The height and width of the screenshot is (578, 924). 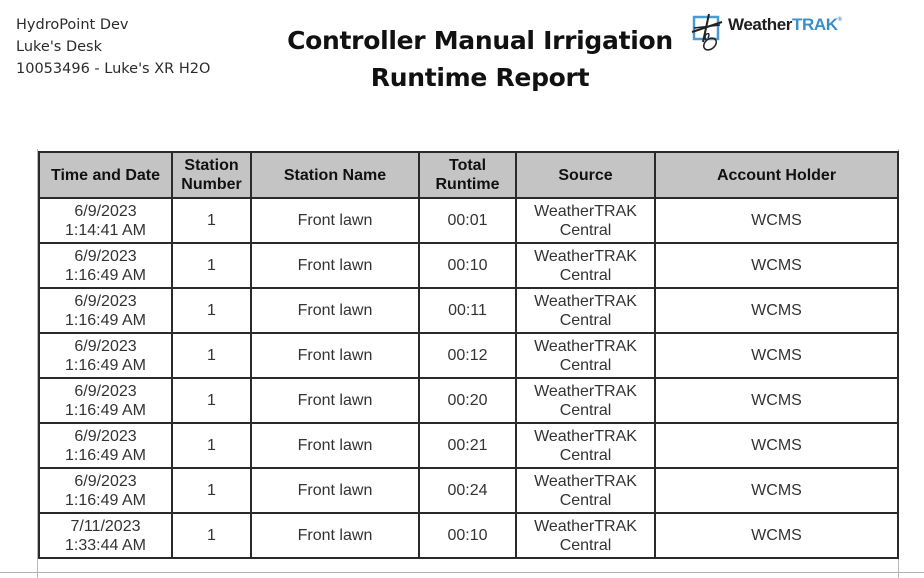 I want to click on cell-total-runtime: 00:01, so click(x=467, y=220).